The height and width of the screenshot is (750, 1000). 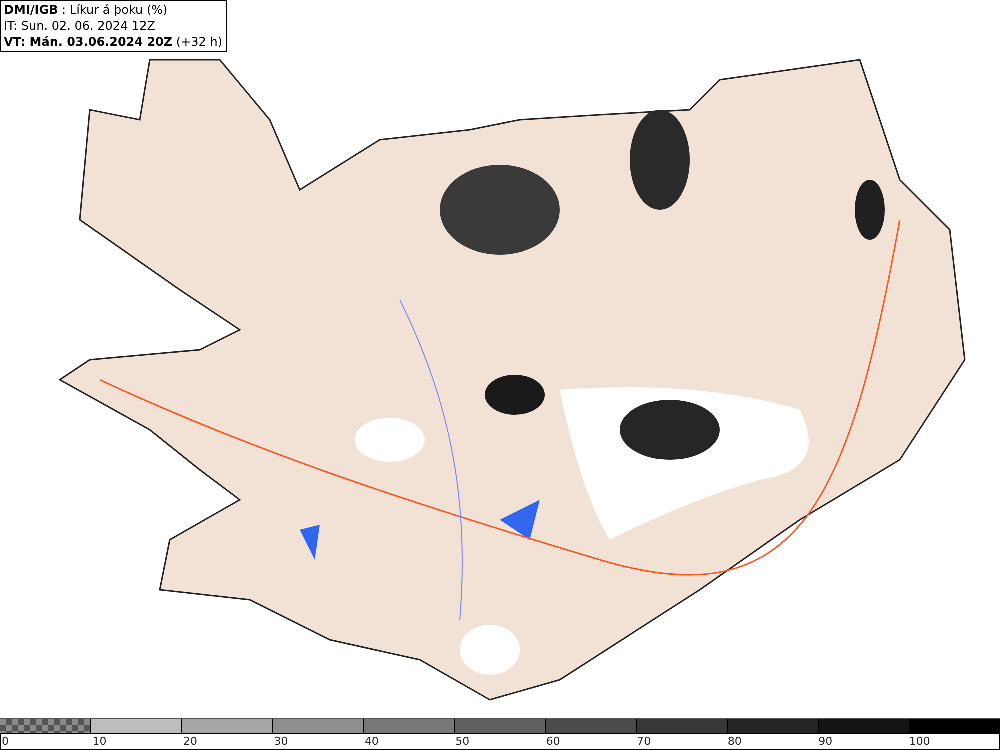 I want to click on legend-tick-label: 10, so click(x=99, y=741).